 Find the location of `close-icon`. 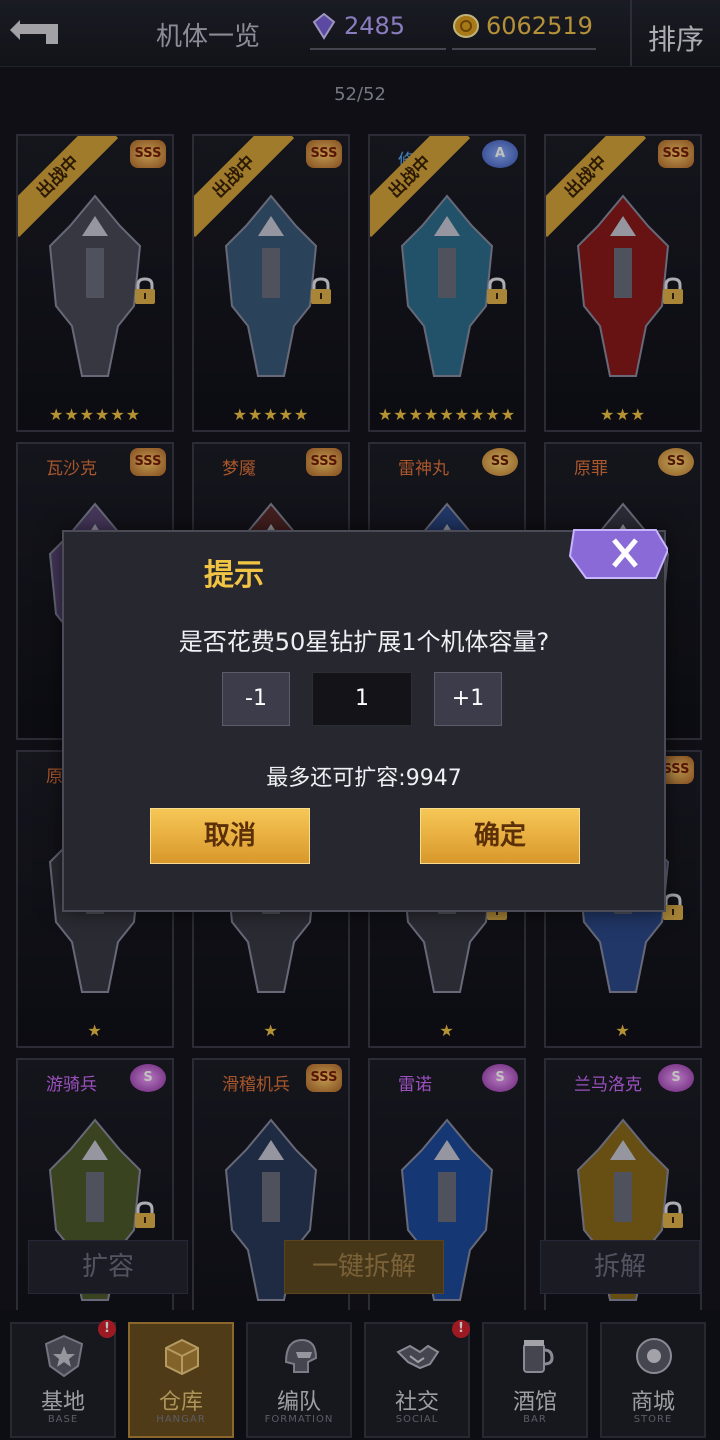

close-icon is located at coordinates (616, 554).